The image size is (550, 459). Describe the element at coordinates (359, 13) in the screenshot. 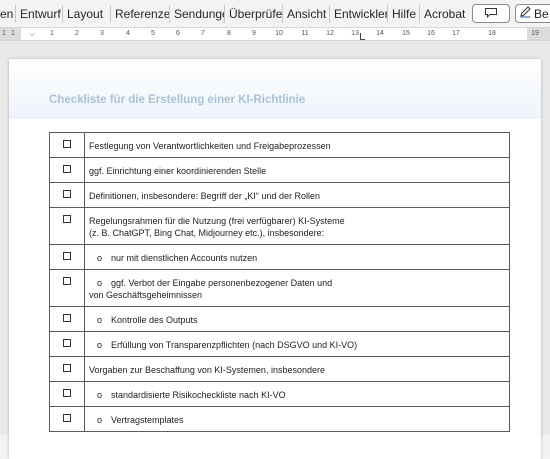

I see `tab-entwicklertools: Entwickler` at that location.